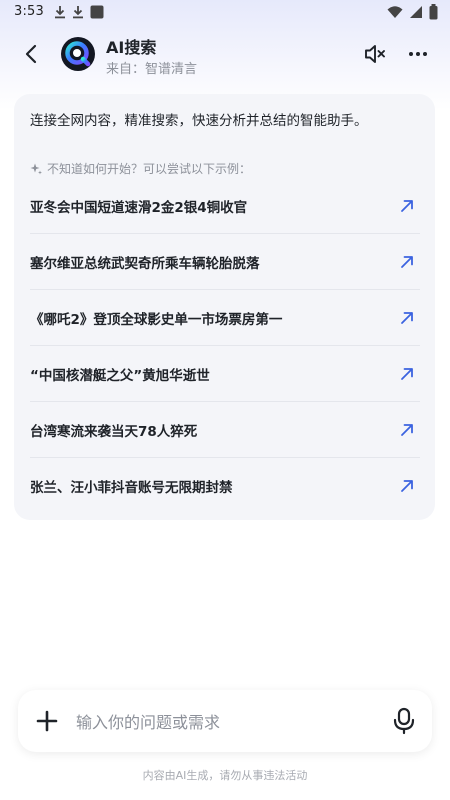 The height and width of the screenshot is (800, 450). I want to click on example-label: 台湾寒流来袭当天78人猝死, so click(114, 431).